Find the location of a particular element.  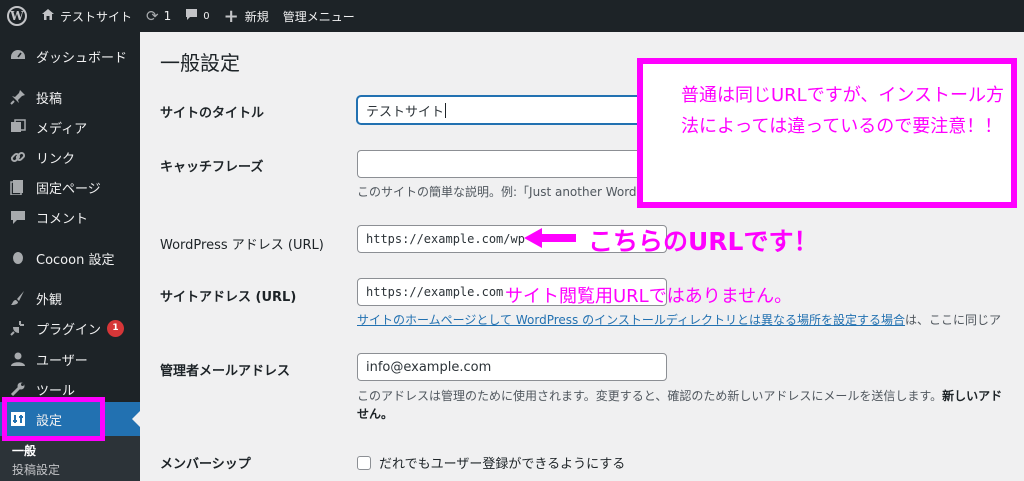

sidebar-item-label: 投稿 is located at coordinates (49, 99).